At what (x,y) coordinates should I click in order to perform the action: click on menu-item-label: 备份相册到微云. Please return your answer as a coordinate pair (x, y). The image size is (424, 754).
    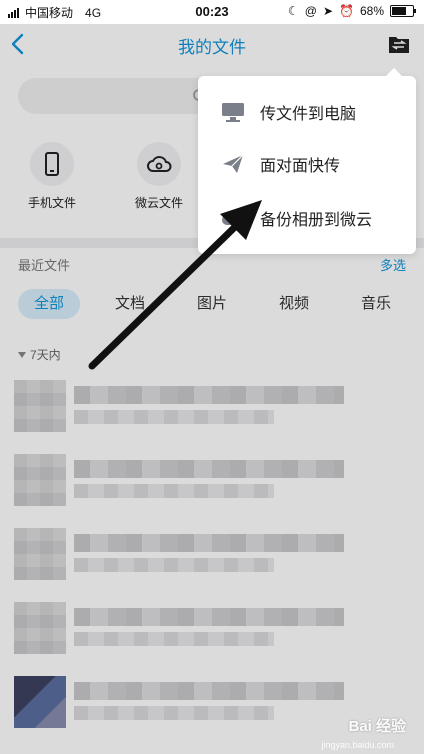
    Looking at the image, I should click on (316, 220).